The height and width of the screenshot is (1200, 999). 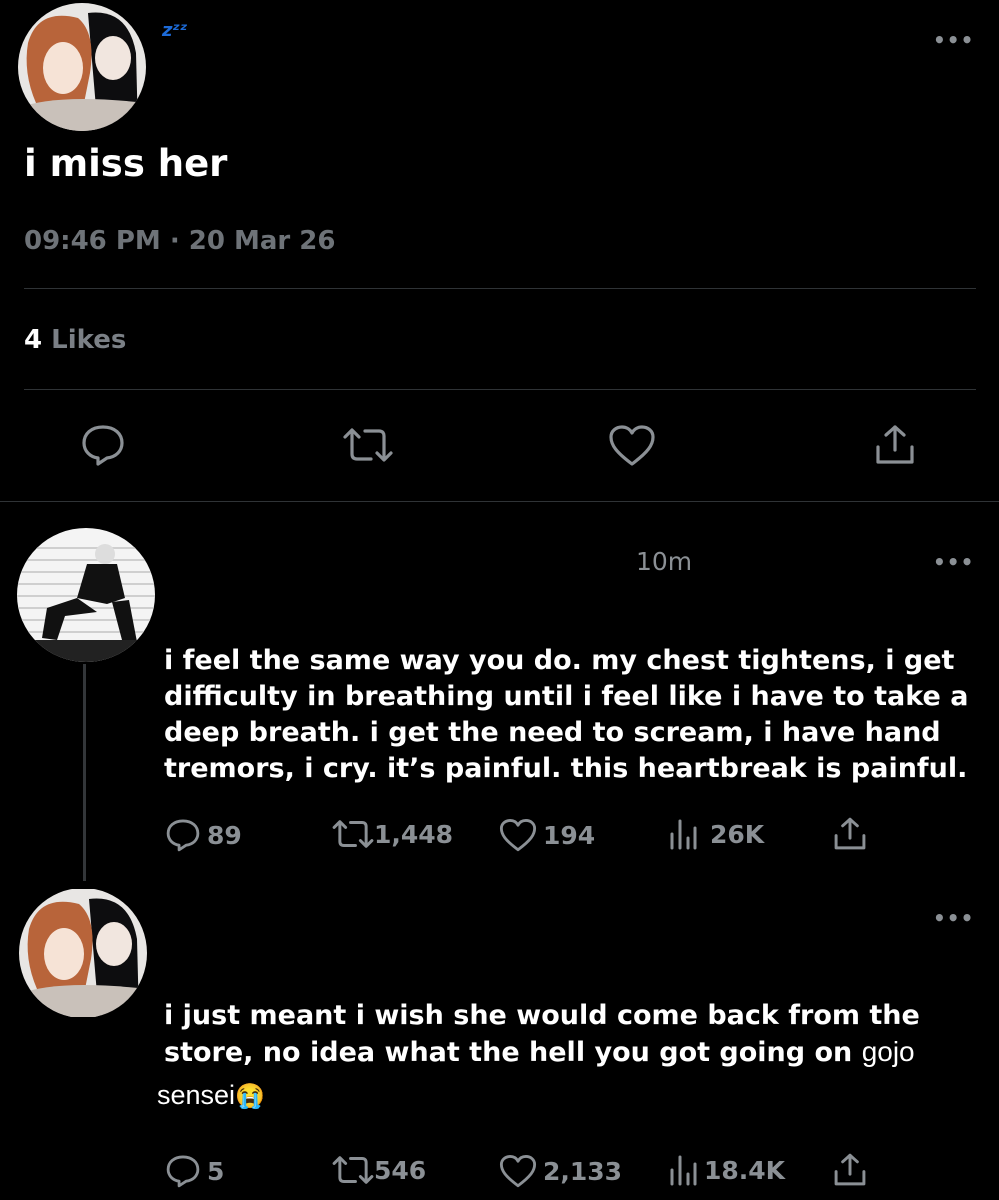 What do you see at coordinates (583, 1171) in the screenshot?
I see `like-count-value: 2,133` at bounding box center [583, 1171].